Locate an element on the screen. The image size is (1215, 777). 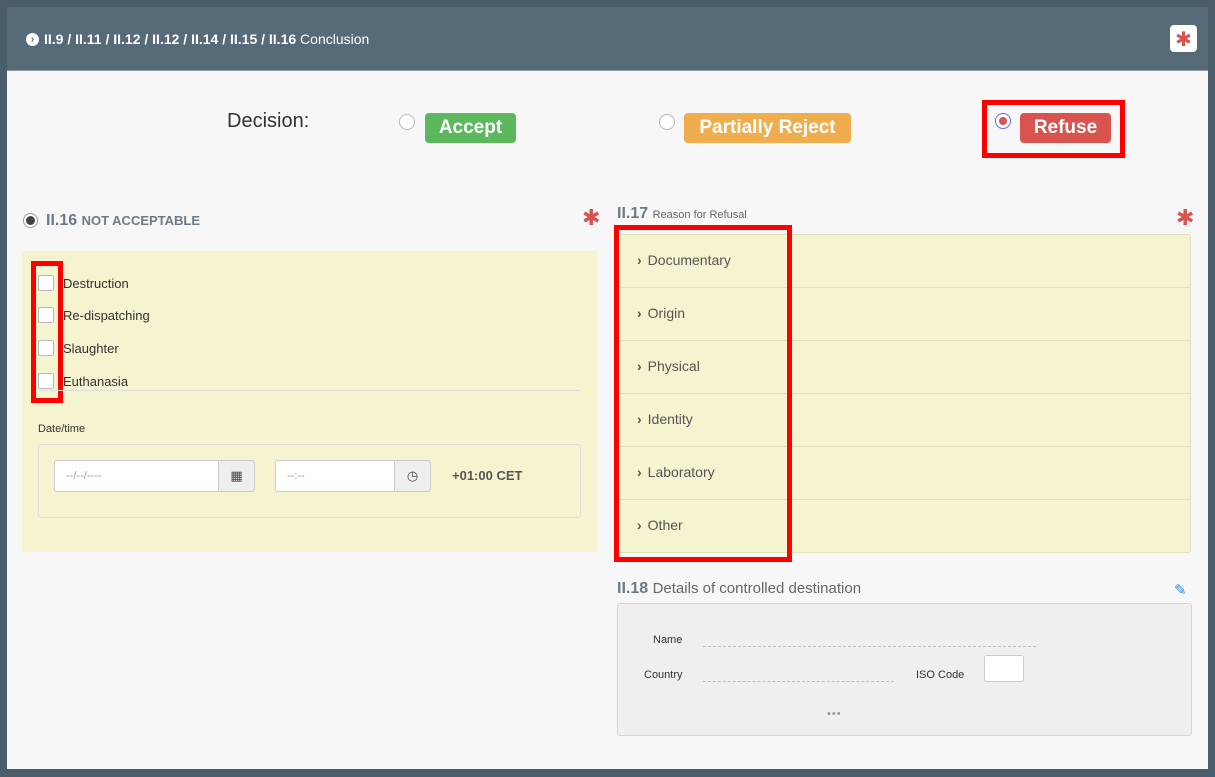
time-input: --:-- is located at coordinates (335, 476).